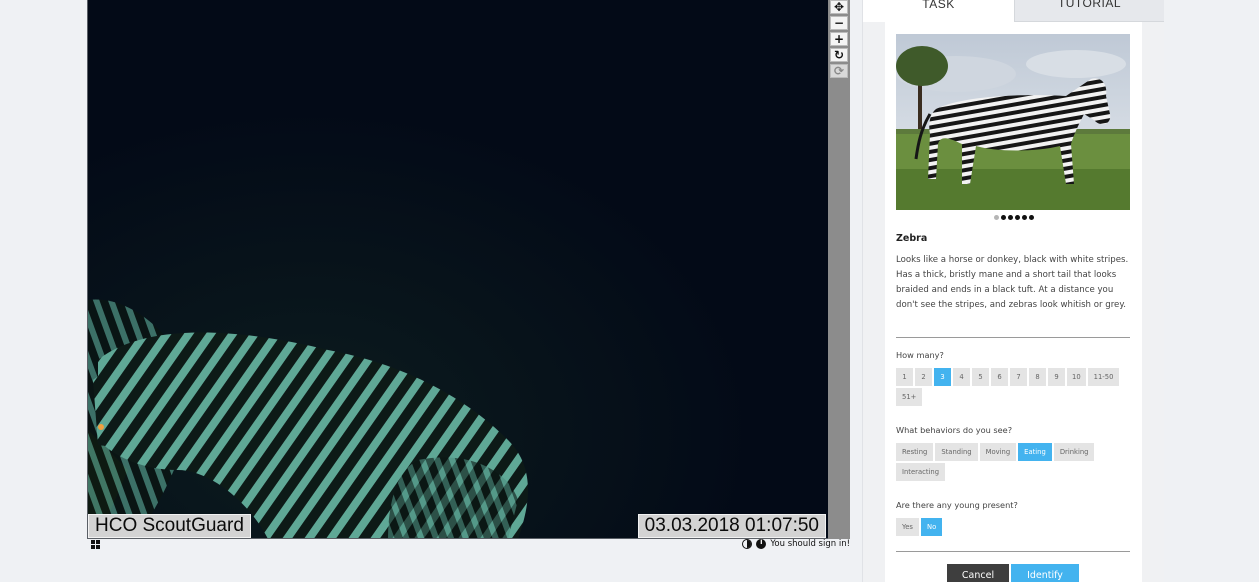  Describe the element at coordinates (999, 377) in the screenshot. I see `count-option-6: 6` at that location.